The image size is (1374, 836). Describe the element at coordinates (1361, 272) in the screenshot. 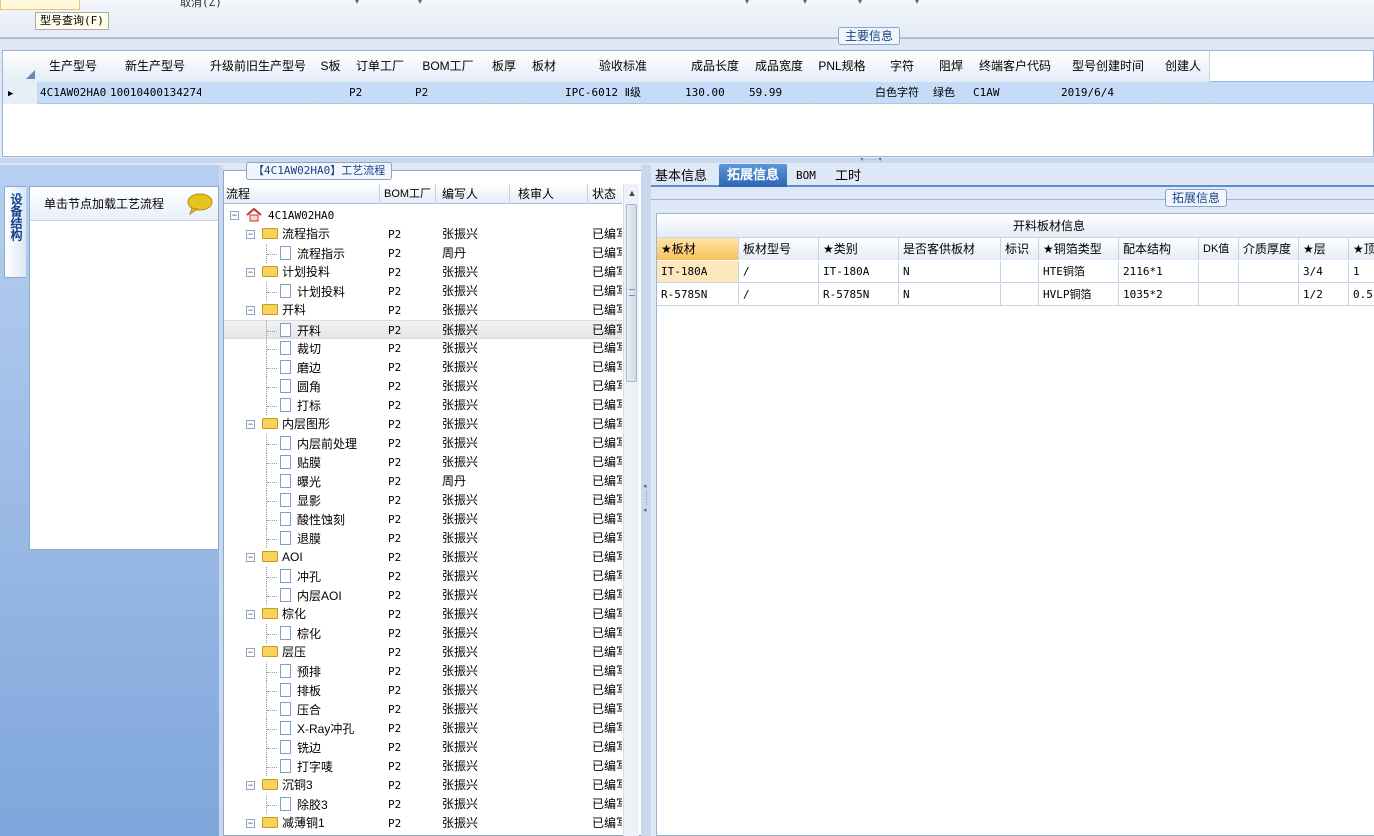

I see `material-cell: 1` at that location.